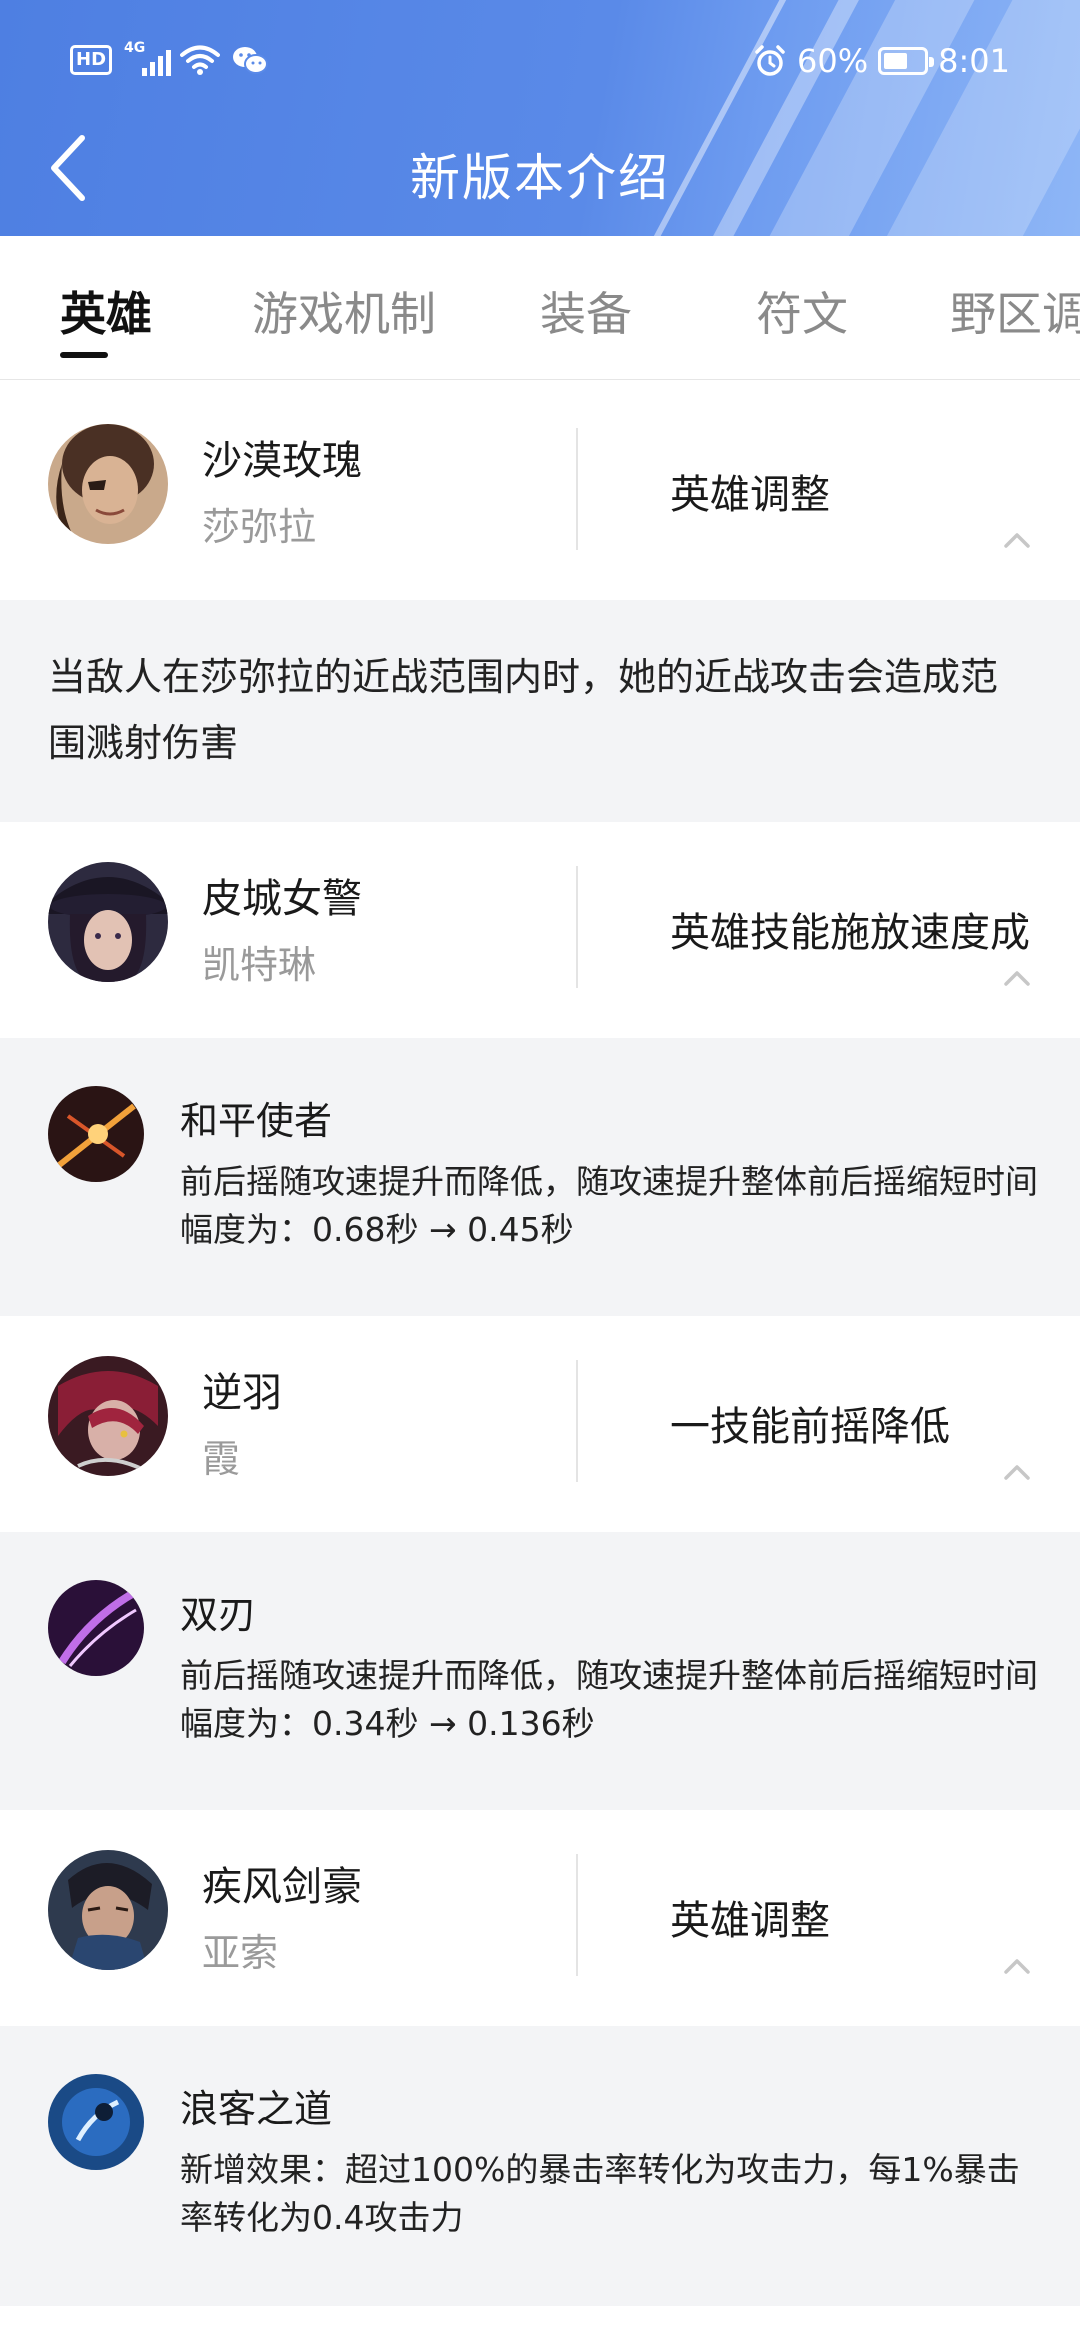  I want to click on clock: 8:01, so click(974, 61).